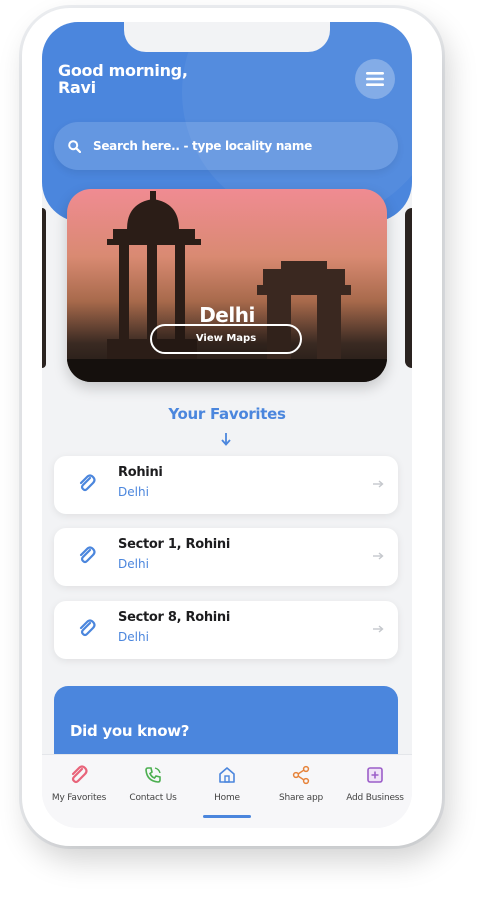 The image size is (492, 900). Describe the element at coordinates (226, 630) in the screenshot. I see `favorite-item: Sector 8, Rohini Delhi` at that location.